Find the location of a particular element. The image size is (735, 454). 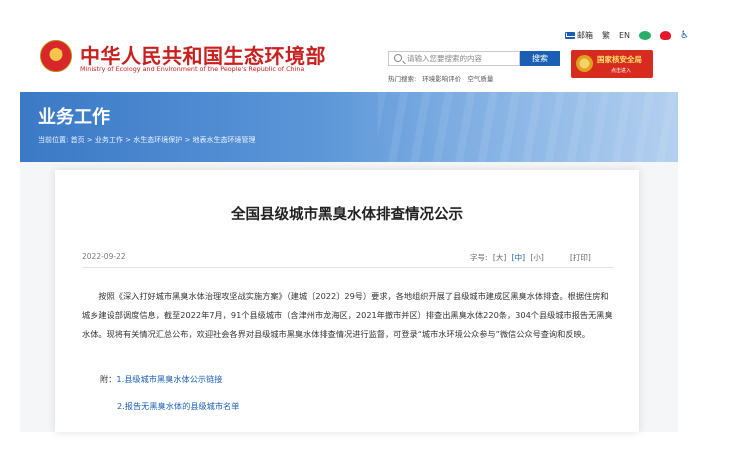

weibo-icon is located at coordinates (666, 35).